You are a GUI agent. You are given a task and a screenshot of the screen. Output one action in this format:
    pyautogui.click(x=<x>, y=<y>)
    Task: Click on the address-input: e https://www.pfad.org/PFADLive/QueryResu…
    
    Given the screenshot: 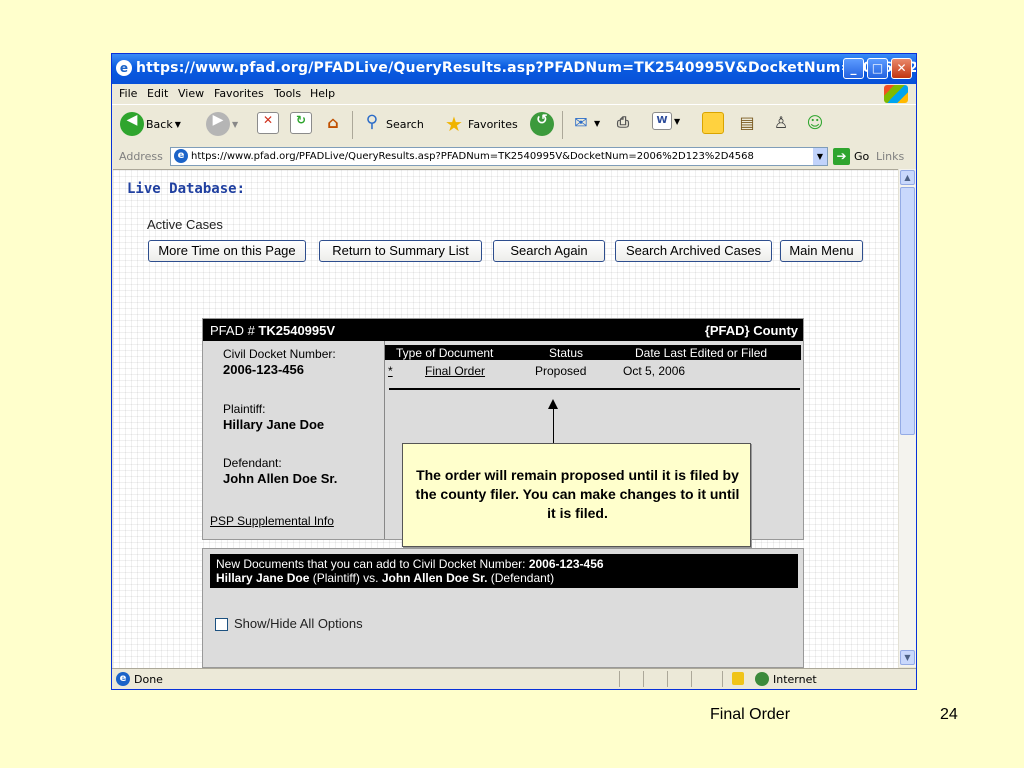 What is the action you would take?
    pyautogui.click(x=499, y=156)
    